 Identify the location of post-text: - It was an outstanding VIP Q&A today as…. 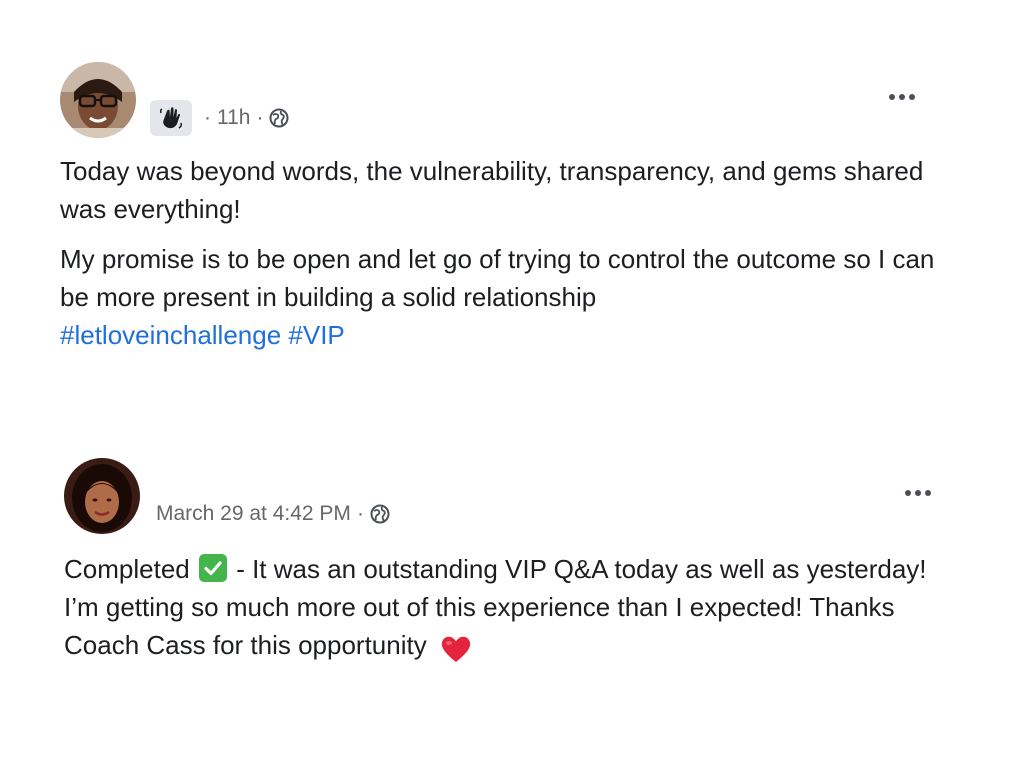
(495, 607).